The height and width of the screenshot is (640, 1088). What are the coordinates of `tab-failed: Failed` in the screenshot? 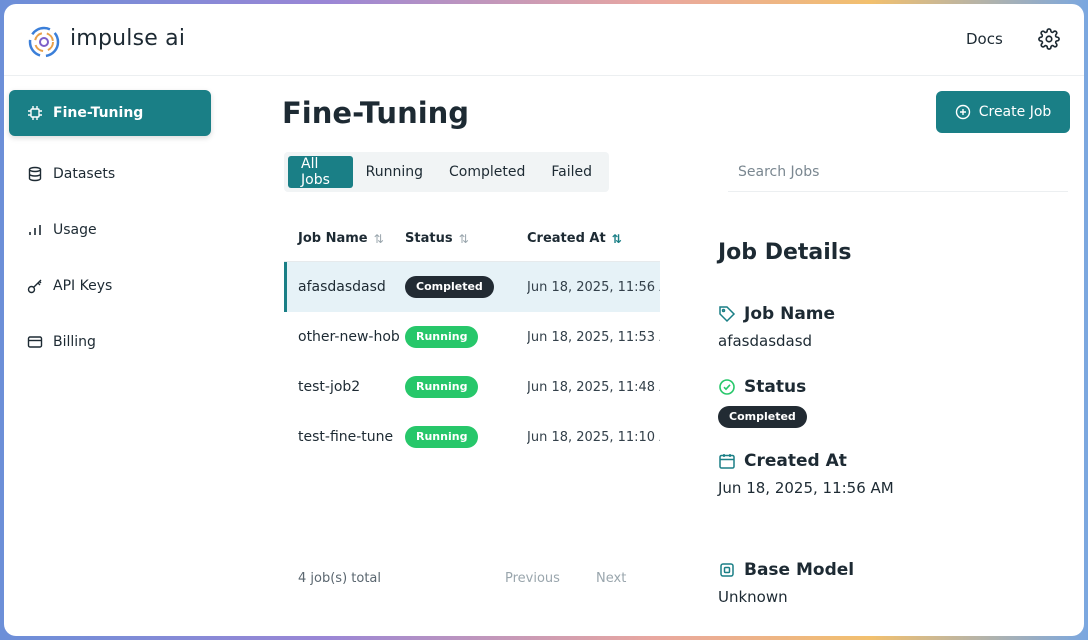 It's located at (571, 172).